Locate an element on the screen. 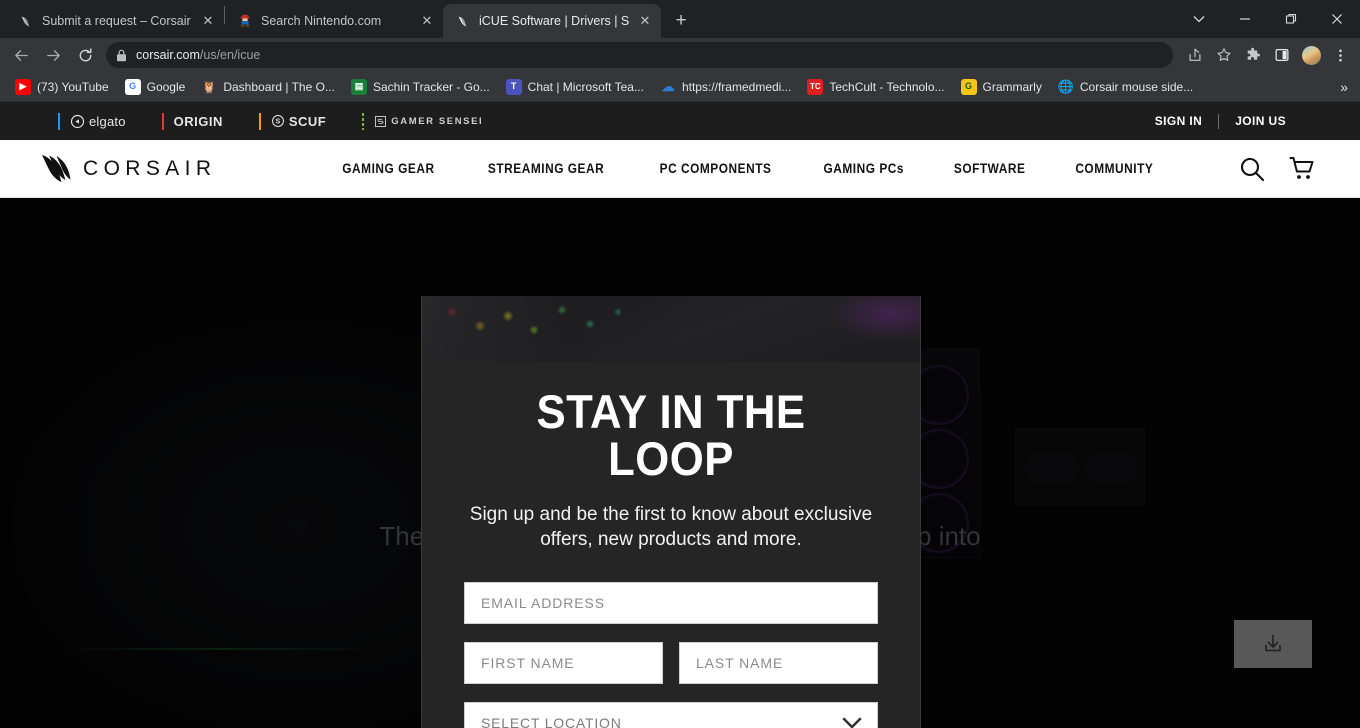  youtube-icon: ▶ is located at coordinates (23, 86).